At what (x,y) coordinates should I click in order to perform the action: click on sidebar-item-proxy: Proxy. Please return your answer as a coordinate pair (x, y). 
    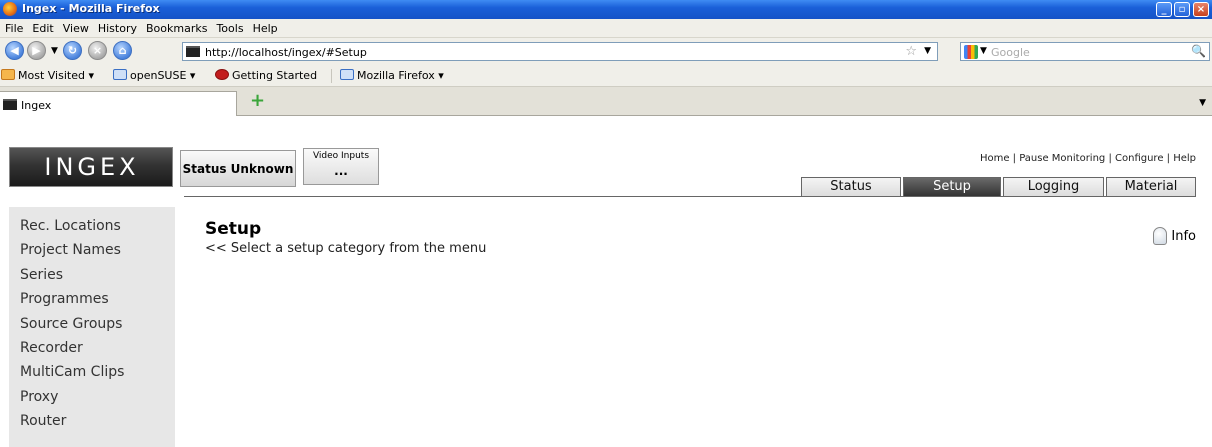
    Looking at the image, I should click on (92, 397).